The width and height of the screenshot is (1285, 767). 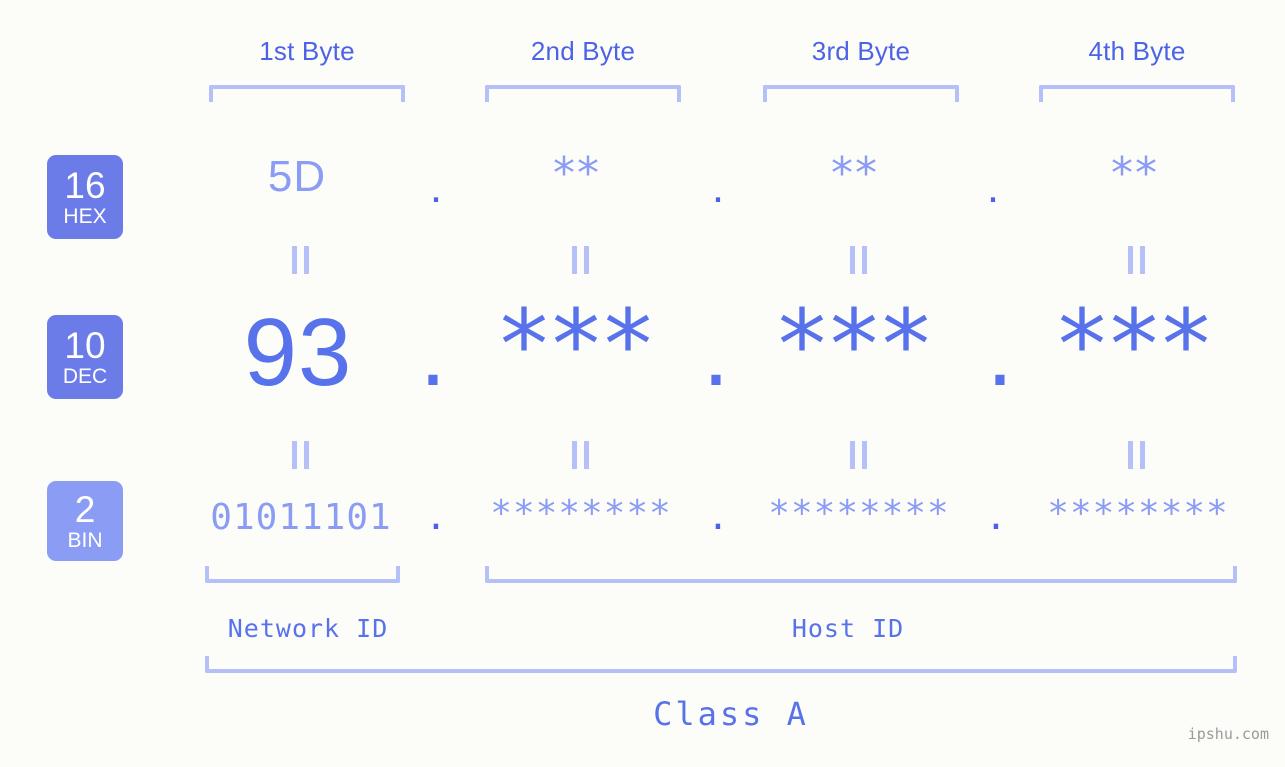 I want to click on host-id-label: Host ID, so click(x=848, y=628).